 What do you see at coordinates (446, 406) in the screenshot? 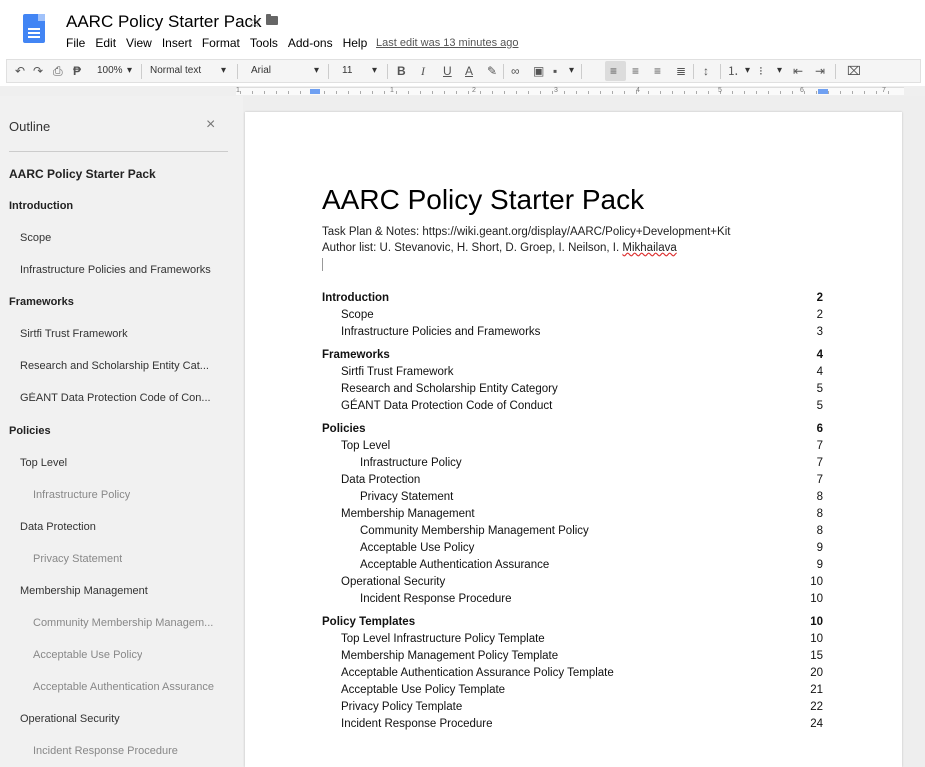
I see `toc-entry-text: GÉANT Data Protection Code of Conduct` at bounding box center [446, 406].